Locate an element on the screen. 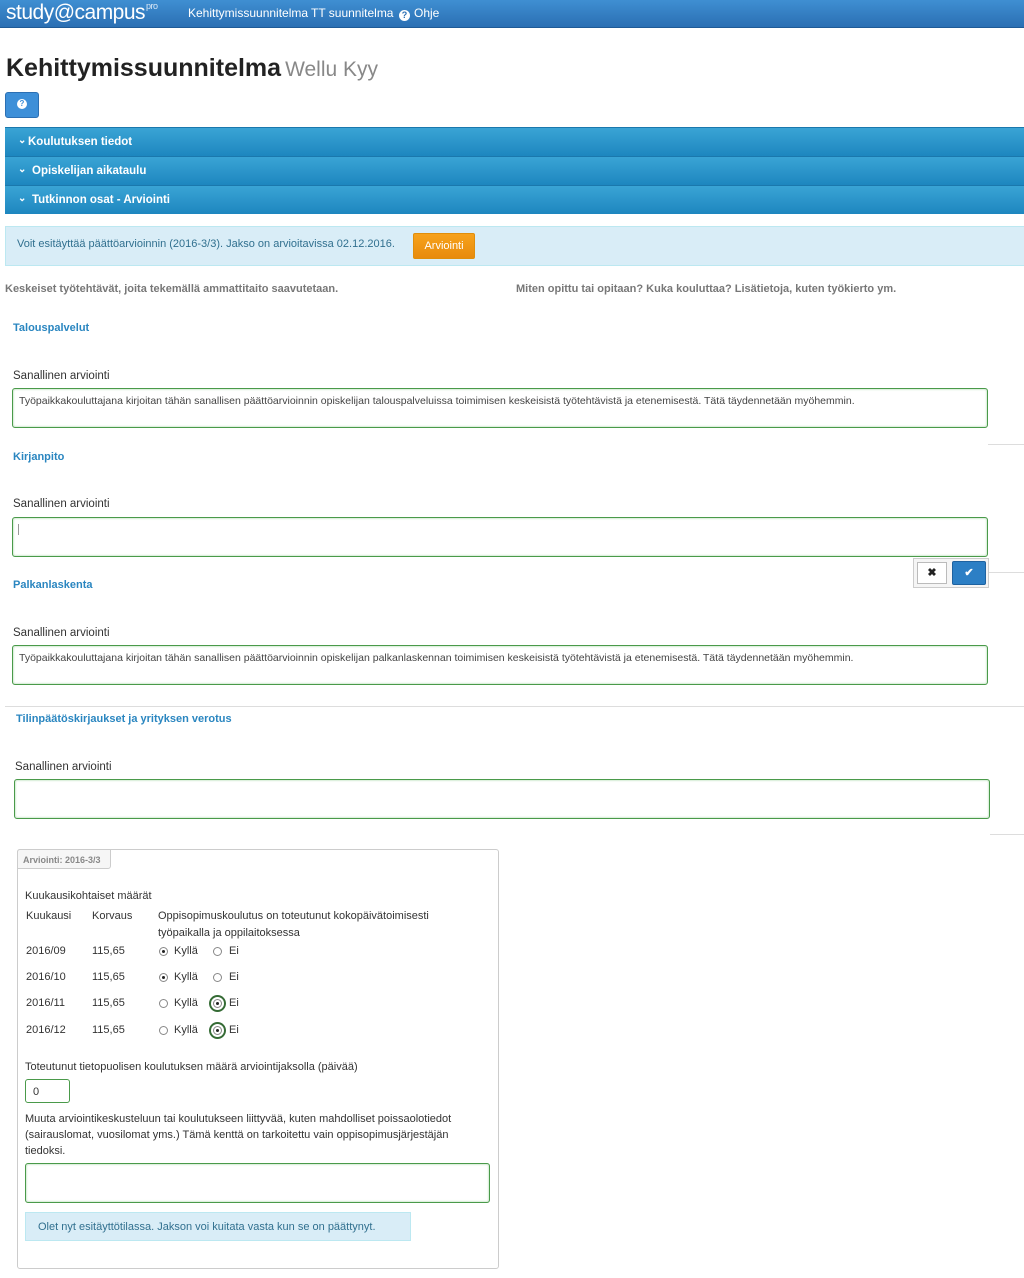  section-title-kirjanpito: Kirjanpito is located at coordinates (39, 457).